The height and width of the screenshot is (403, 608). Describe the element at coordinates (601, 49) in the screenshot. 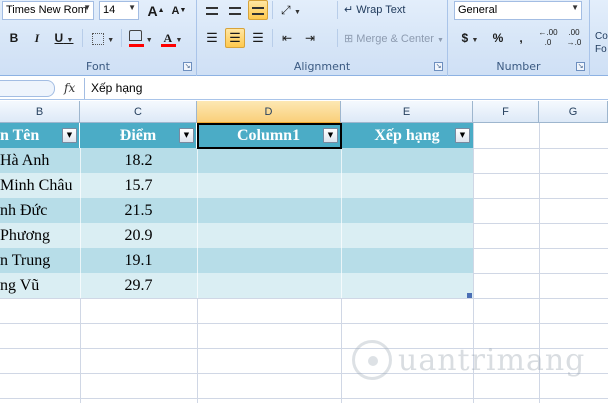

I see `conditional-formatting-label-2: Fo` at that location.